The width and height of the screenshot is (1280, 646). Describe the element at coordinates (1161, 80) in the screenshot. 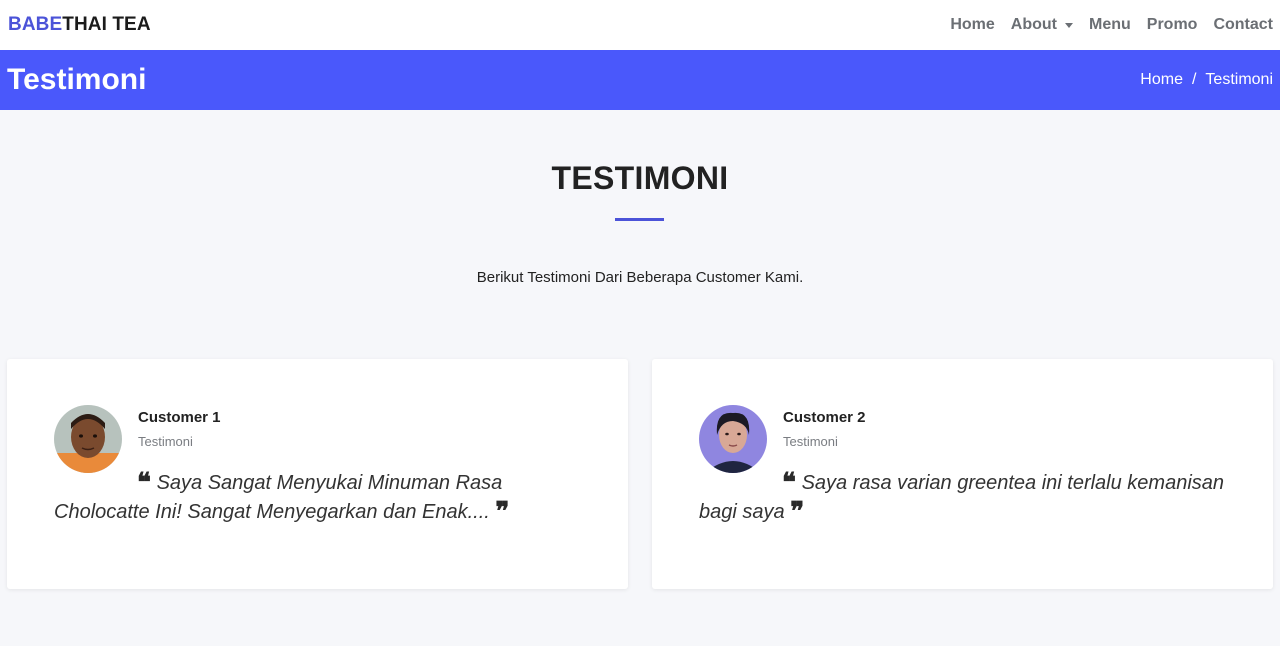

I see `breadcrumb-home: Home` at that location.